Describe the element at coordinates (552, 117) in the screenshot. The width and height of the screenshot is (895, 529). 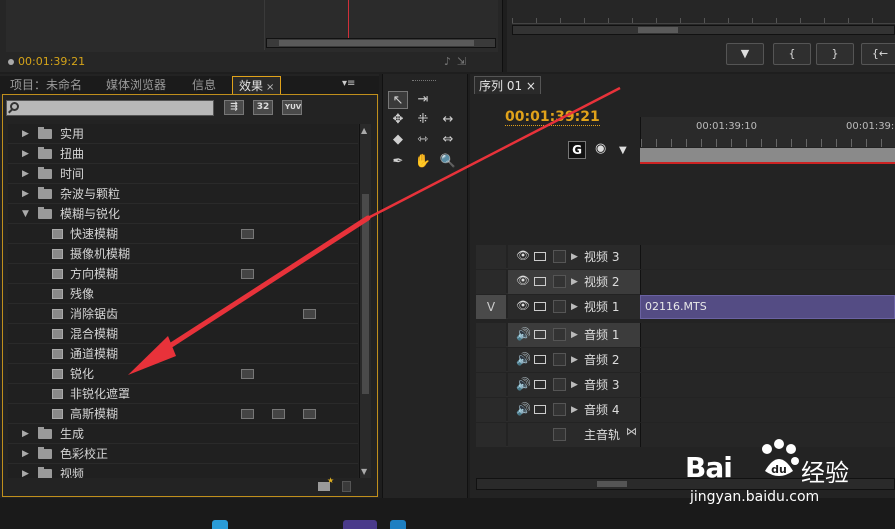
I see `timeline-timecode: 00:01:39:21` at that location.